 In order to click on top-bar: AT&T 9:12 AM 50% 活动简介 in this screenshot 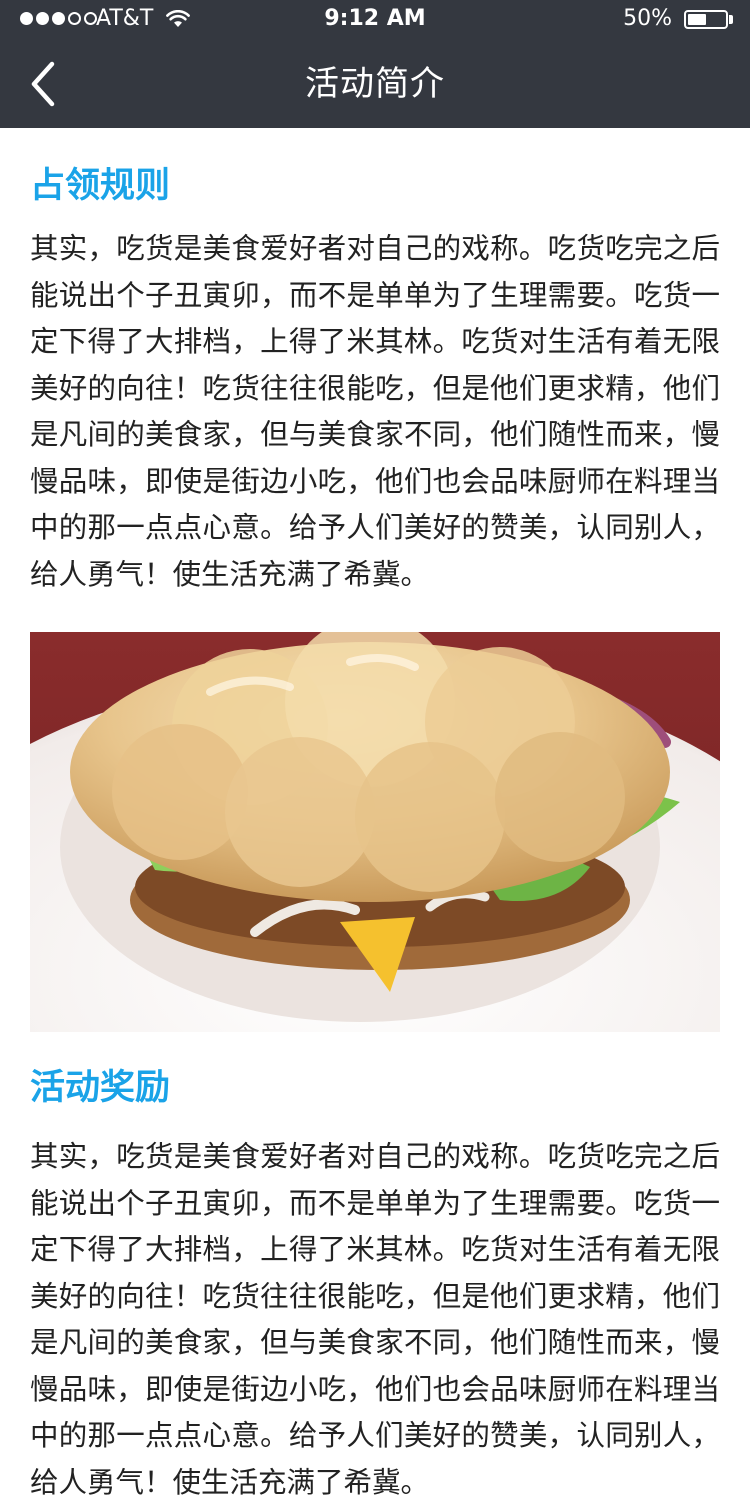, I will do `click(375, 64)`.